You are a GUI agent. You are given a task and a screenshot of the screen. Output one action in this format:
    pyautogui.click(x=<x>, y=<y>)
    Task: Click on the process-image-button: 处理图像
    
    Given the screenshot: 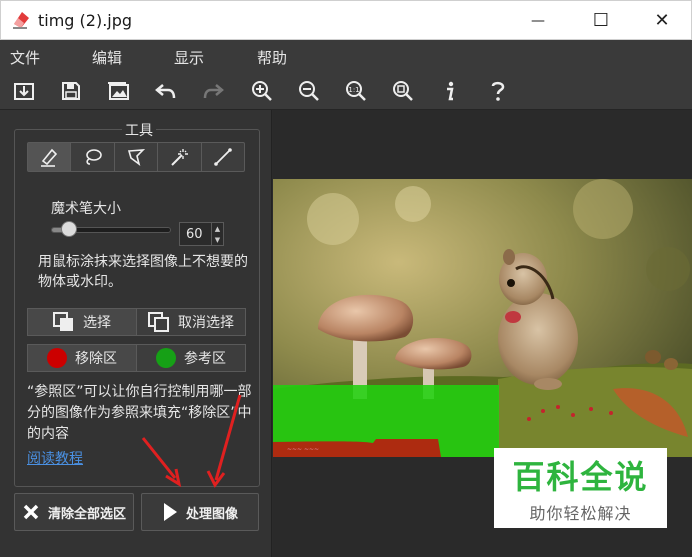 What is the action you would take?
    pyautogui.click(x=200, y=512)
    